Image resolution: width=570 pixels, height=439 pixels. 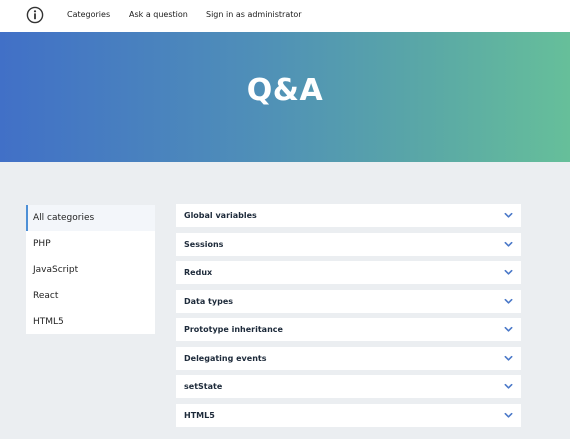 I want to click on sidebar-item-react: React, so click(x=90, y=296).